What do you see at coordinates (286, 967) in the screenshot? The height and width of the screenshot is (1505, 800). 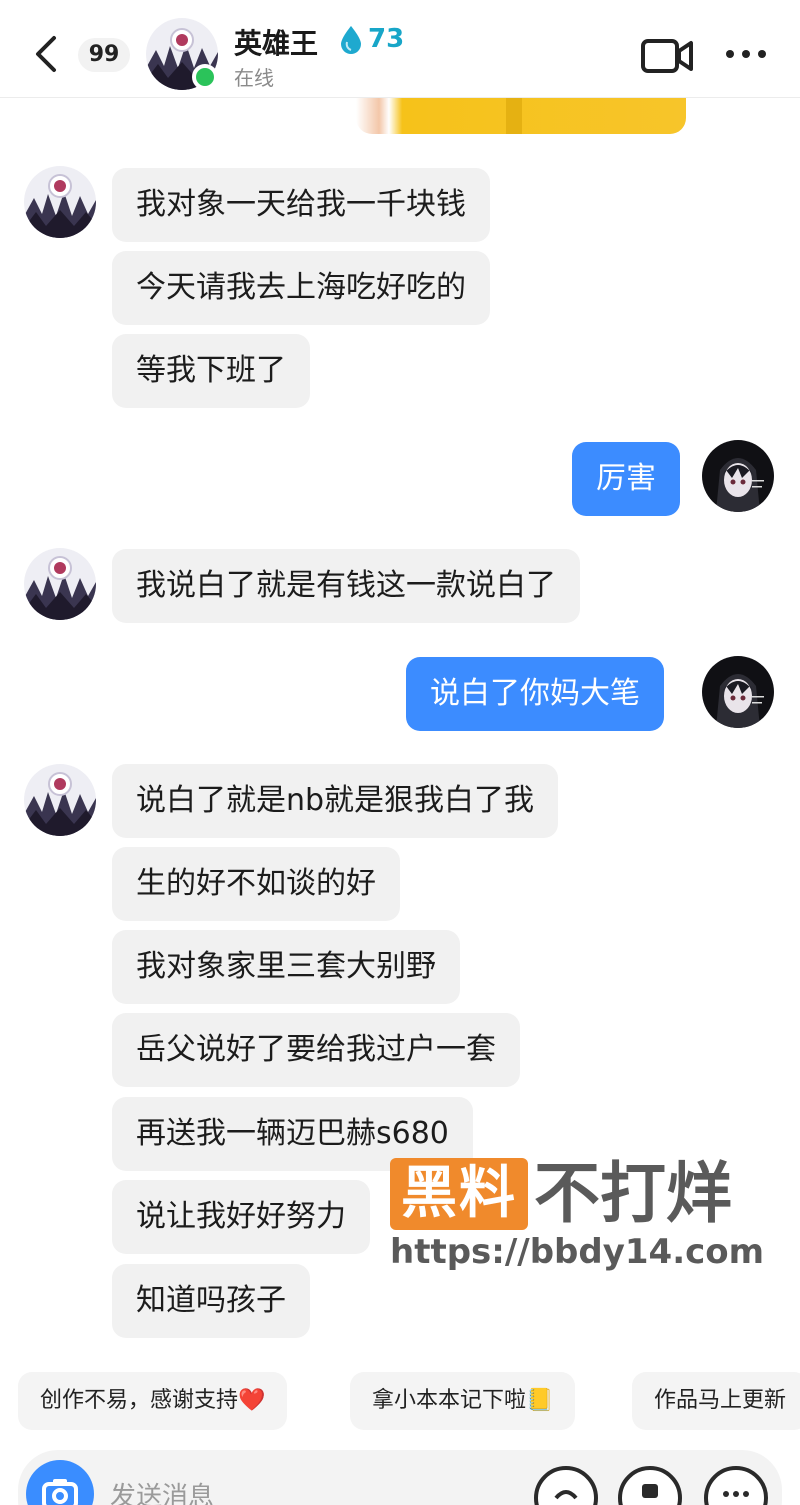 I see `message-bubble-incoming: 我对象家里三套大别野` at bounding box center [286, 967].